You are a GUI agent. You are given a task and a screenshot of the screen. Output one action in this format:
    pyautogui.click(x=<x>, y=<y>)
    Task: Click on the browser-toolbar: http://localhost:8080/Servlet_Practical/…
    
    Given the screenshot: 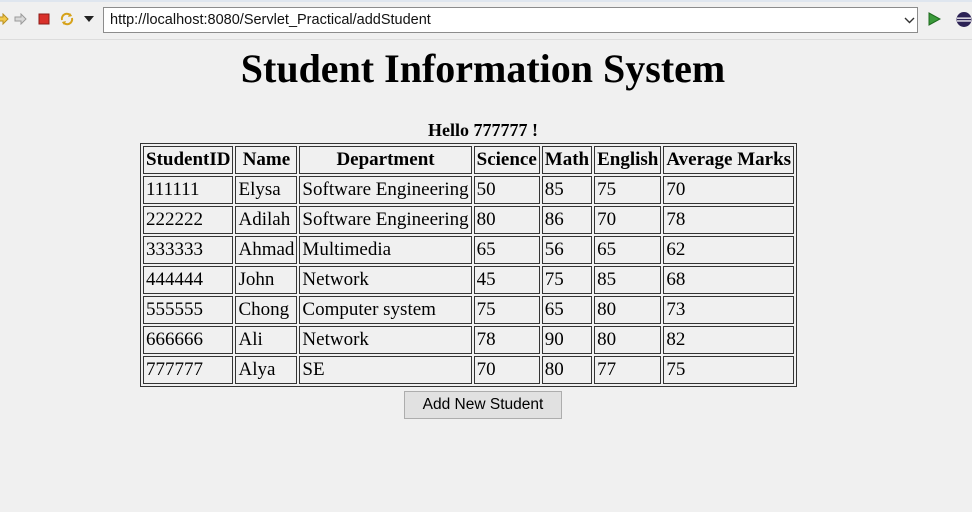 What is the action you would take?
    pyautogui.click(x=486, y=20)
    